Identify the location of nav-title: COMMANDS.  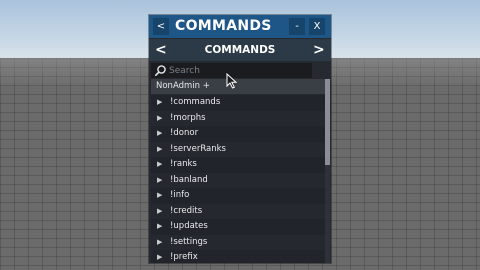
(240, 50).